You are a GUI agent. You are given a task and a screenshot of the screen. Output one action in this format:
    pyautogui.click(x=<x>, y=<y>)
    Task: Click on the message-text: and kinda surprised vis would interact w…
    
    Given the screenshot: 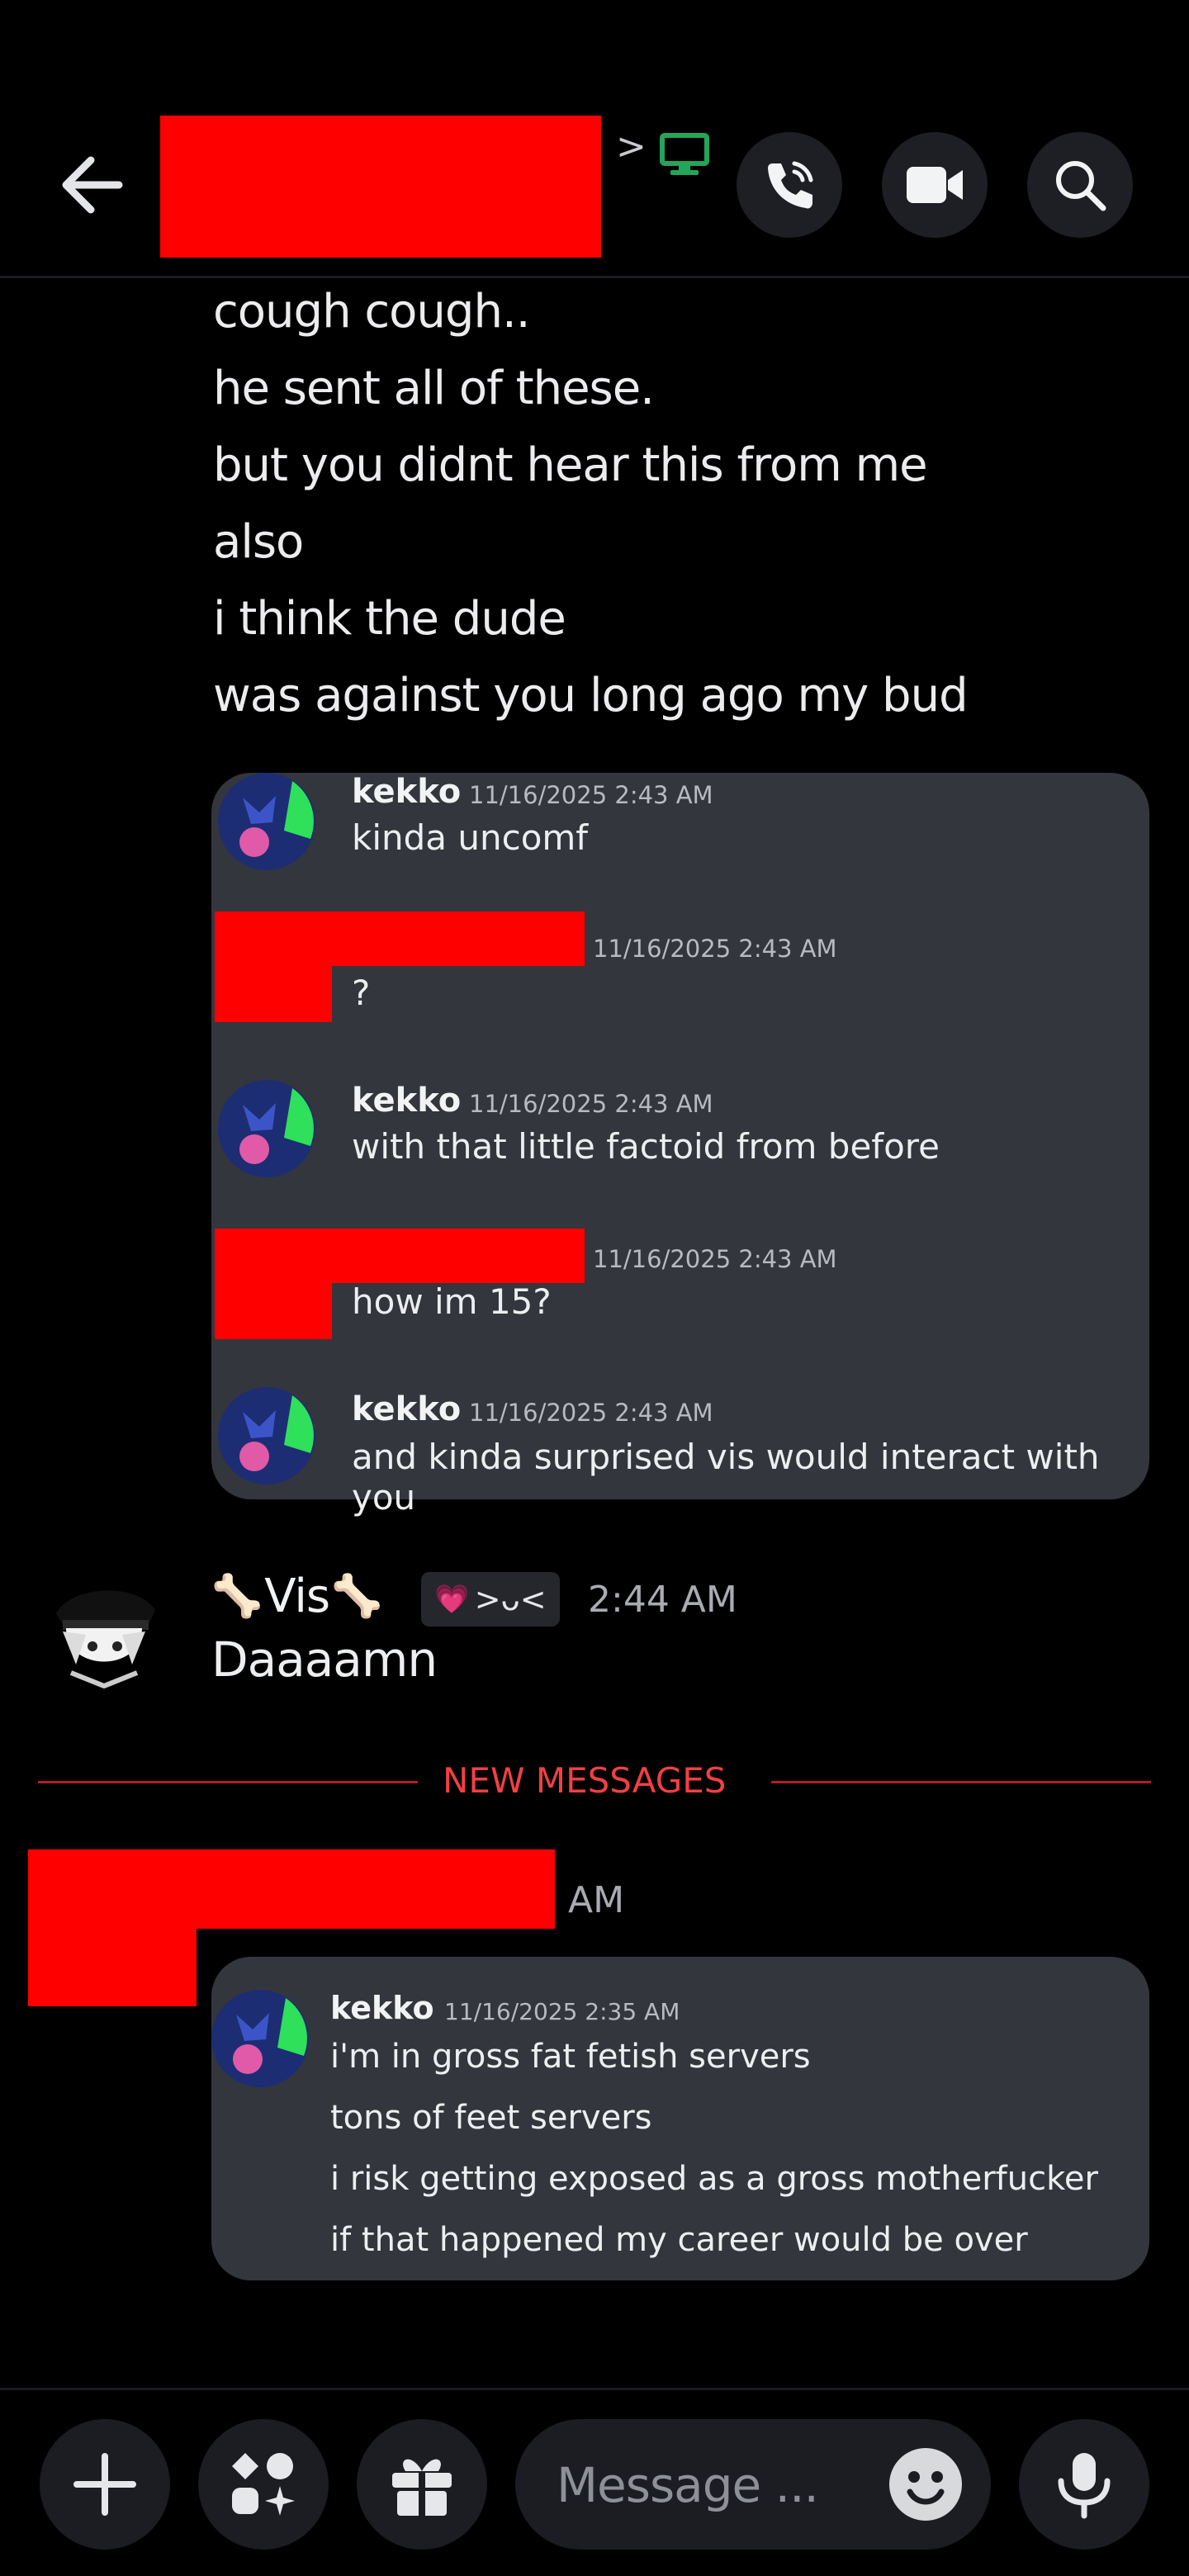 What is the action you would take?
    pyautogui.click(x=726, y=1477)
    